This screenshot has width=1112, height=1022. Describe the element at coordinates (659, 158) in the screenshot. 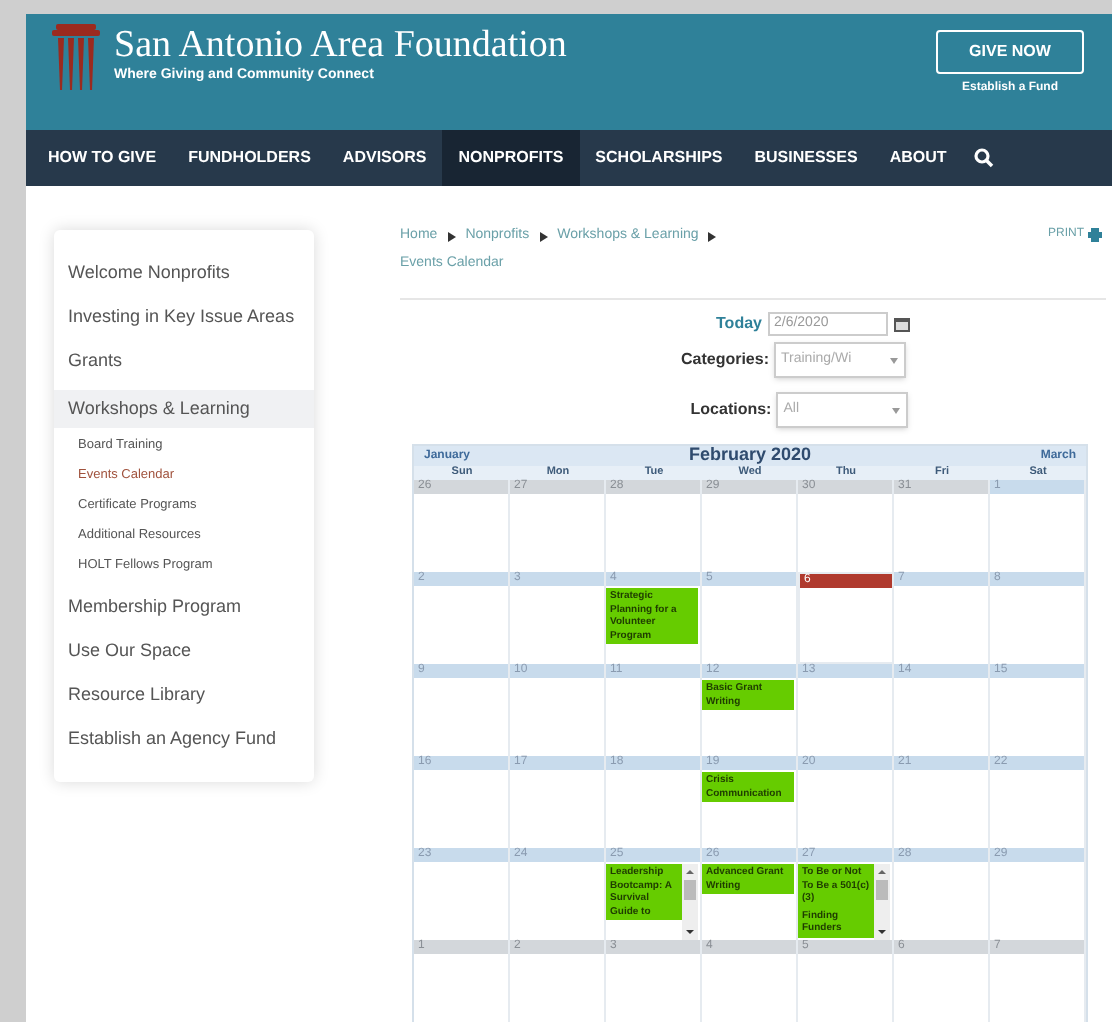

I see `nav-tab: SCHOLARSHIPS` at that location.